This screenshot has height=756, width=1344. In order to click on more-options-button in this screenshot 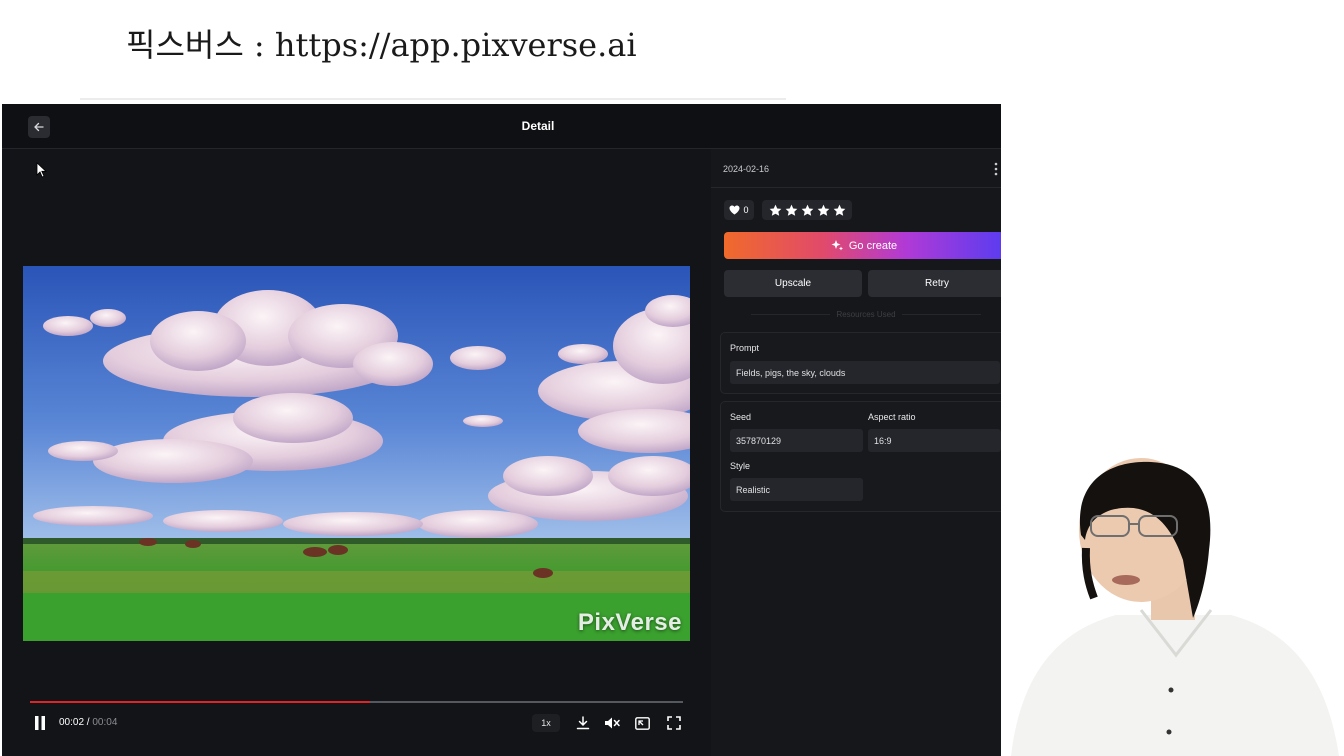, I will do `click(996, 171)`.